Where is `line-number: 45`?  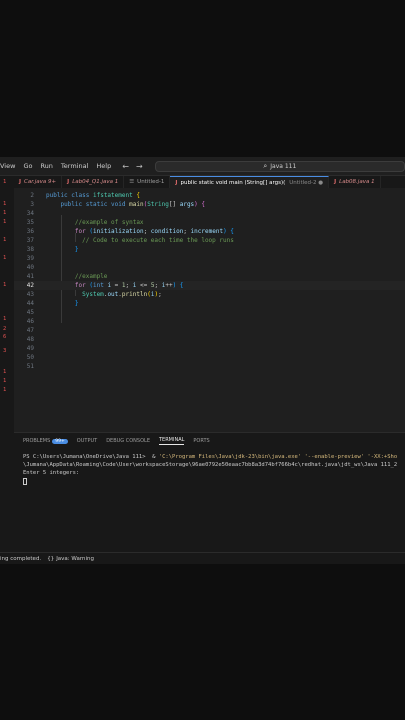 line-number: 45 is located at coordinates (30, 312).